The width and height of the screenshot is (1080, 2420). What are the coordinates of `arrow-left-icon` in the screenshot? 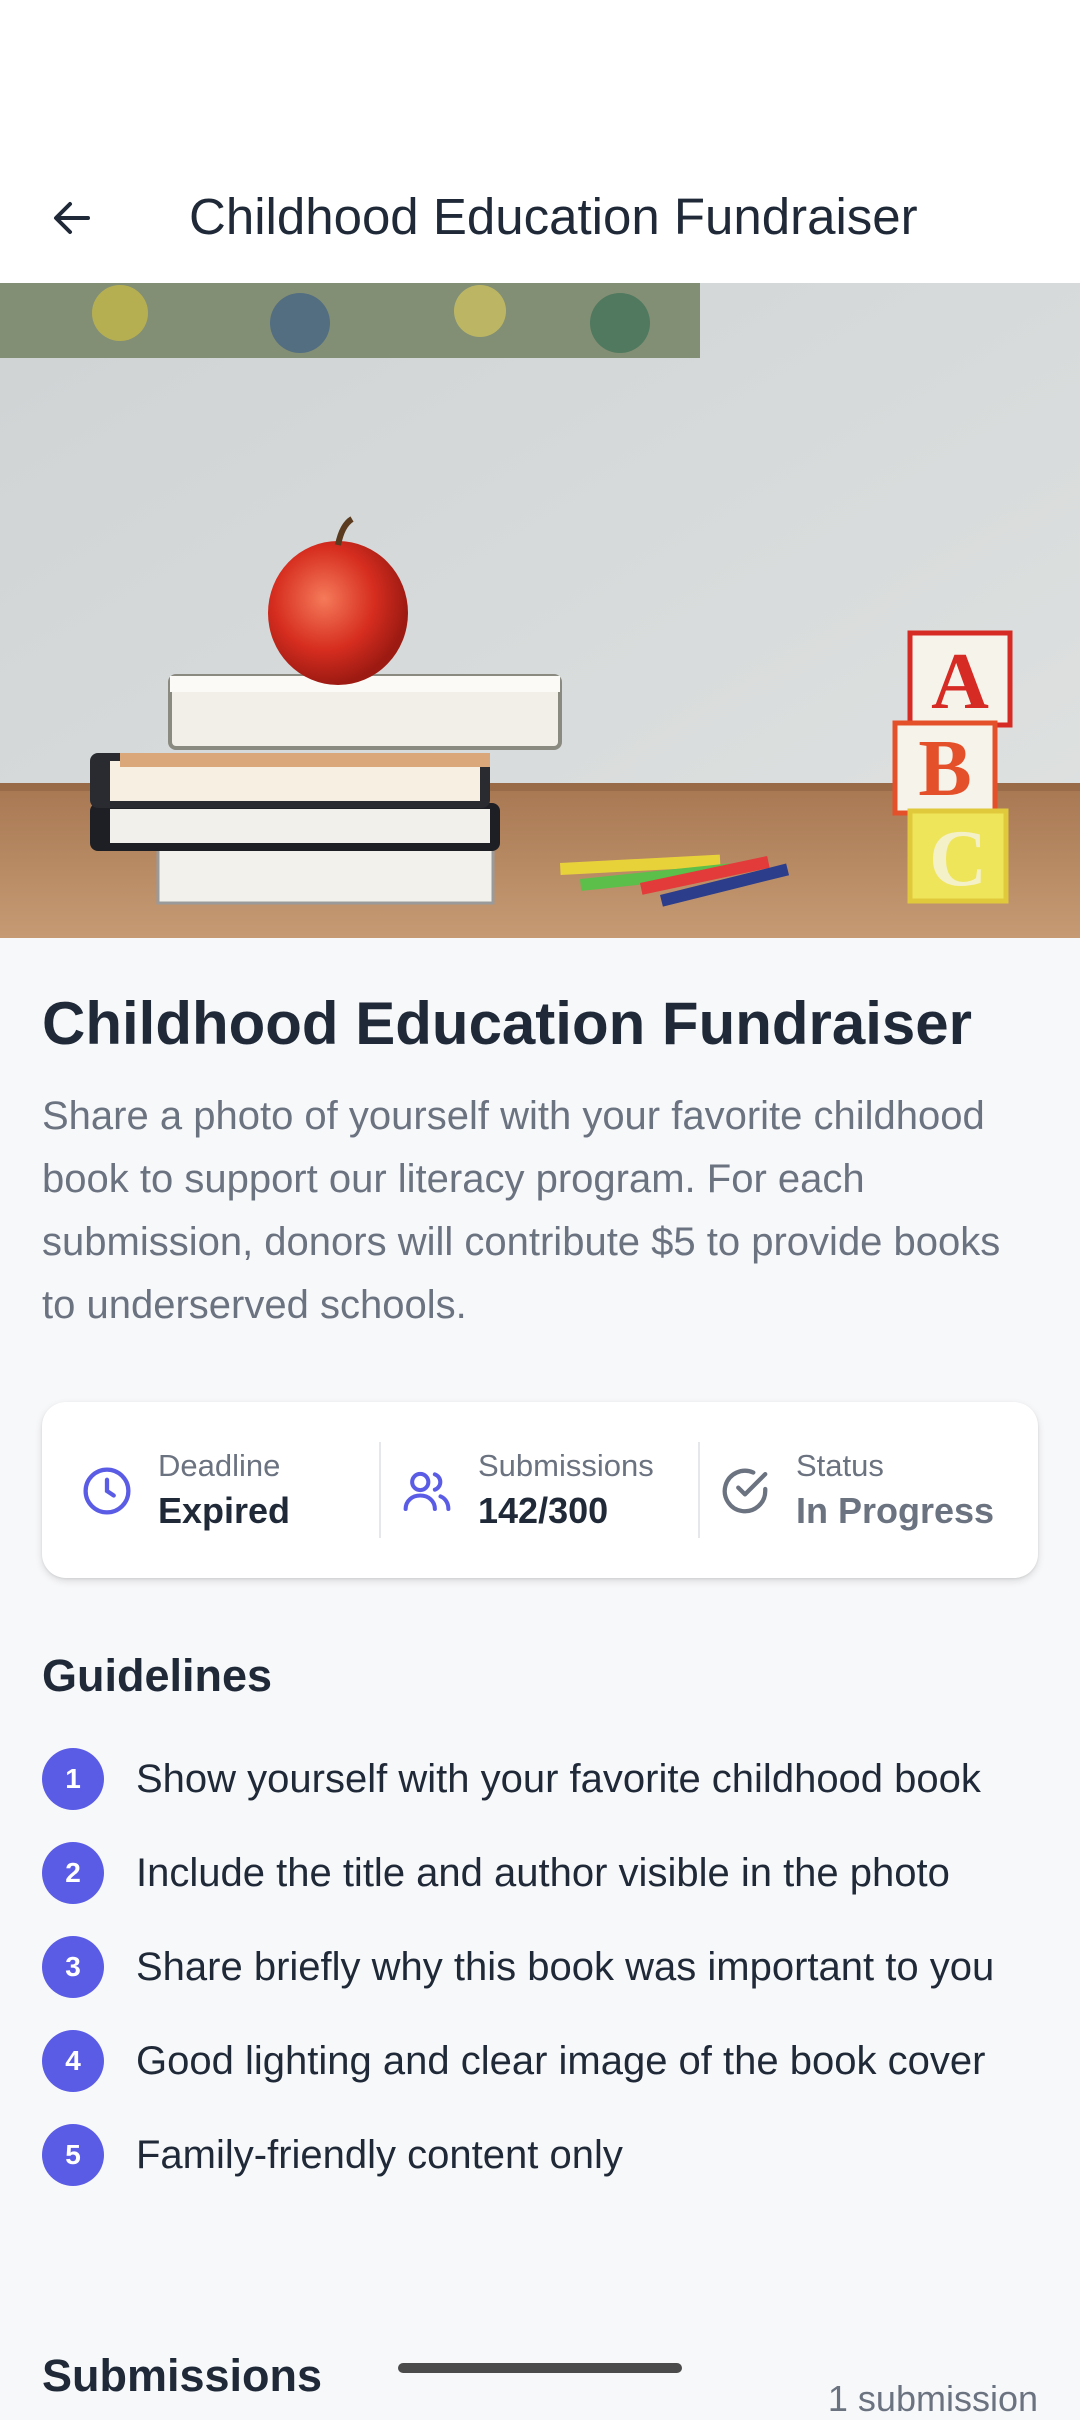 It's located at (72, 218).